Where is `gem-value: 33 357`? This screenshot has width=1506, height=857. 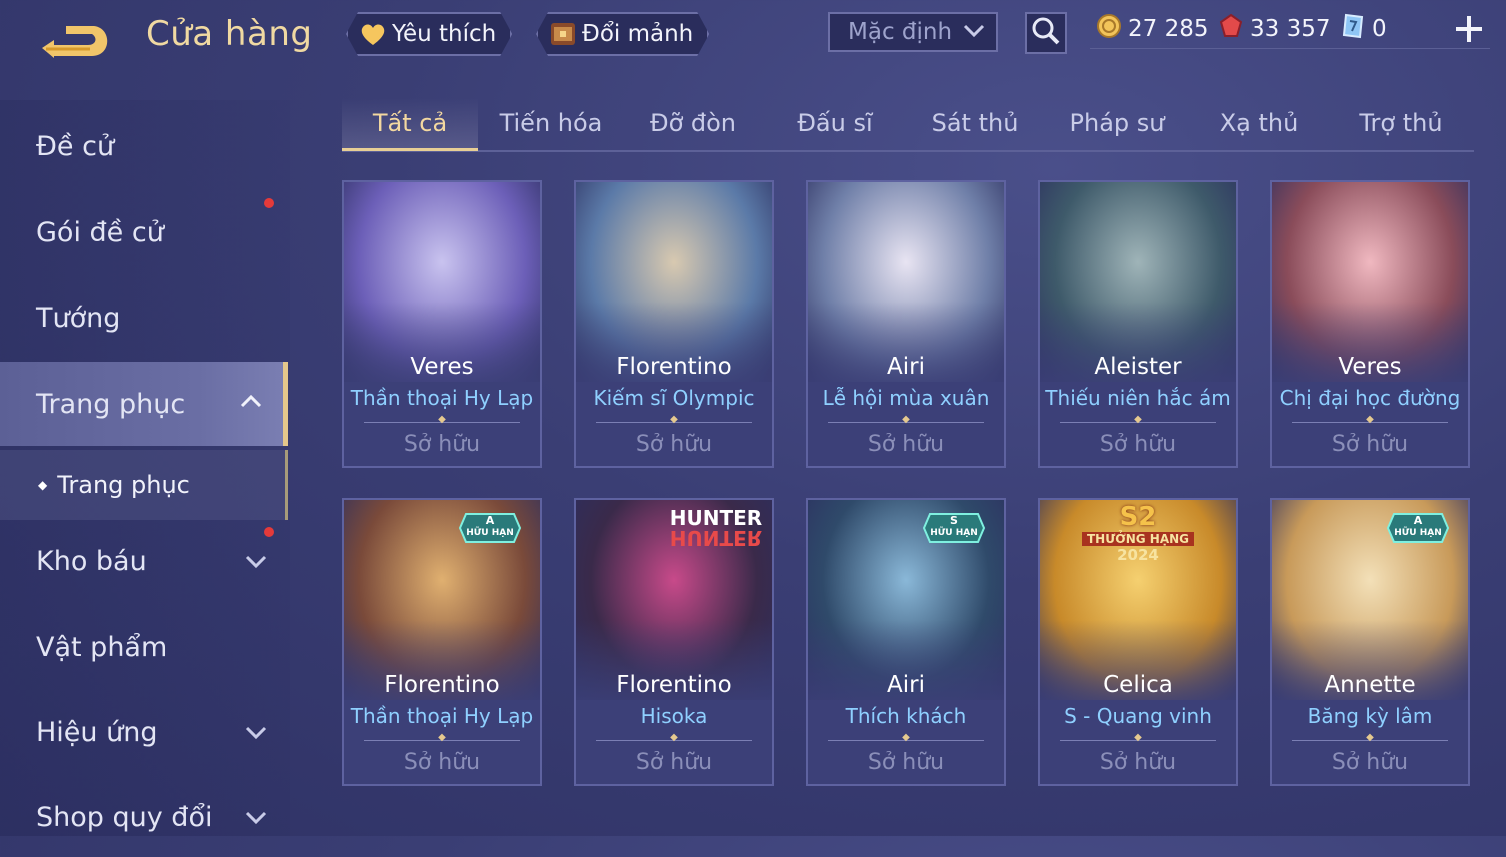
gem-value: 33 357 is located at coordinates (1290, 29).